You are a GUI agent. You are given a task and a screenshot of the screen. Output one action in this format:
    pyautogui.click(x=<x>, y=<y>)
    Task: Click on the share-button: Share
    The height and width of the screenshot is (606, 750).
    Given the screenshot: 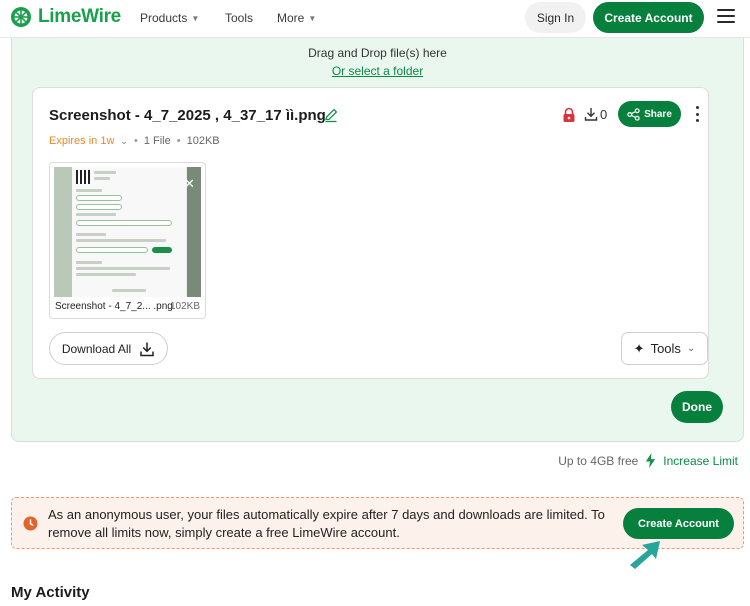 What is the action you would take?
    pyautogui.click(x=649, y=114)
    